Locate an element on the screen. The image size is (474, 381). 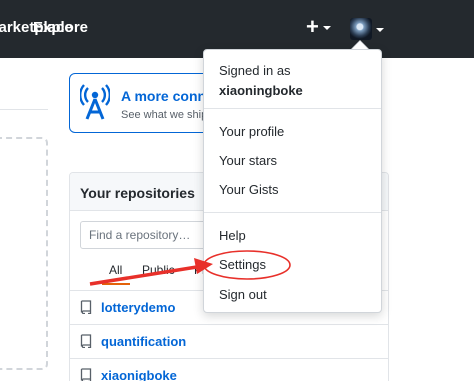
list-item: quantification is located at coordinates (229, 342).